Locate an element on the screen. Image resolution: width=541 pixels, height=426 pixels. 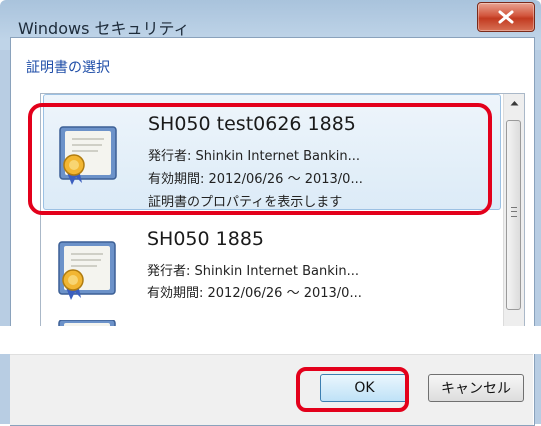
chevron-up-icon is located at coordinates (514, 103).